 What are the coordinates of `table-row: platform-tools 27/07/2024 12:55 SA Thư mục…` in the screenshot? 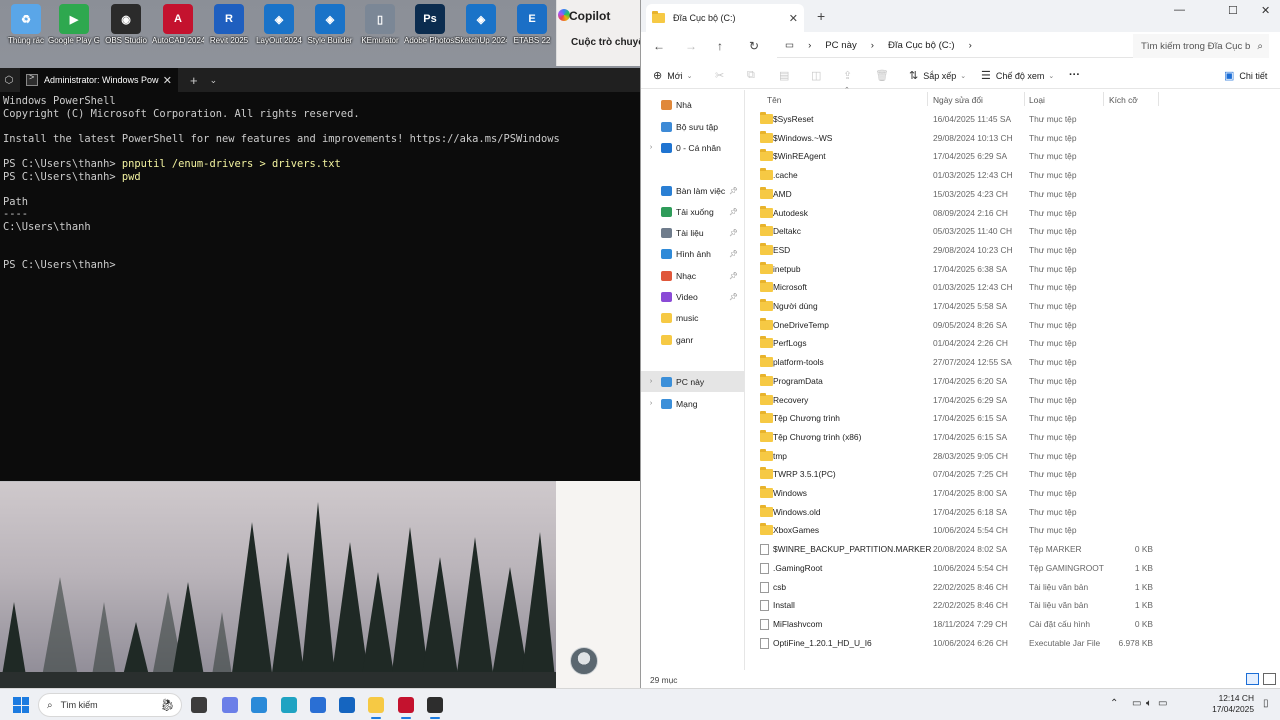 It's located at (1013, 362).